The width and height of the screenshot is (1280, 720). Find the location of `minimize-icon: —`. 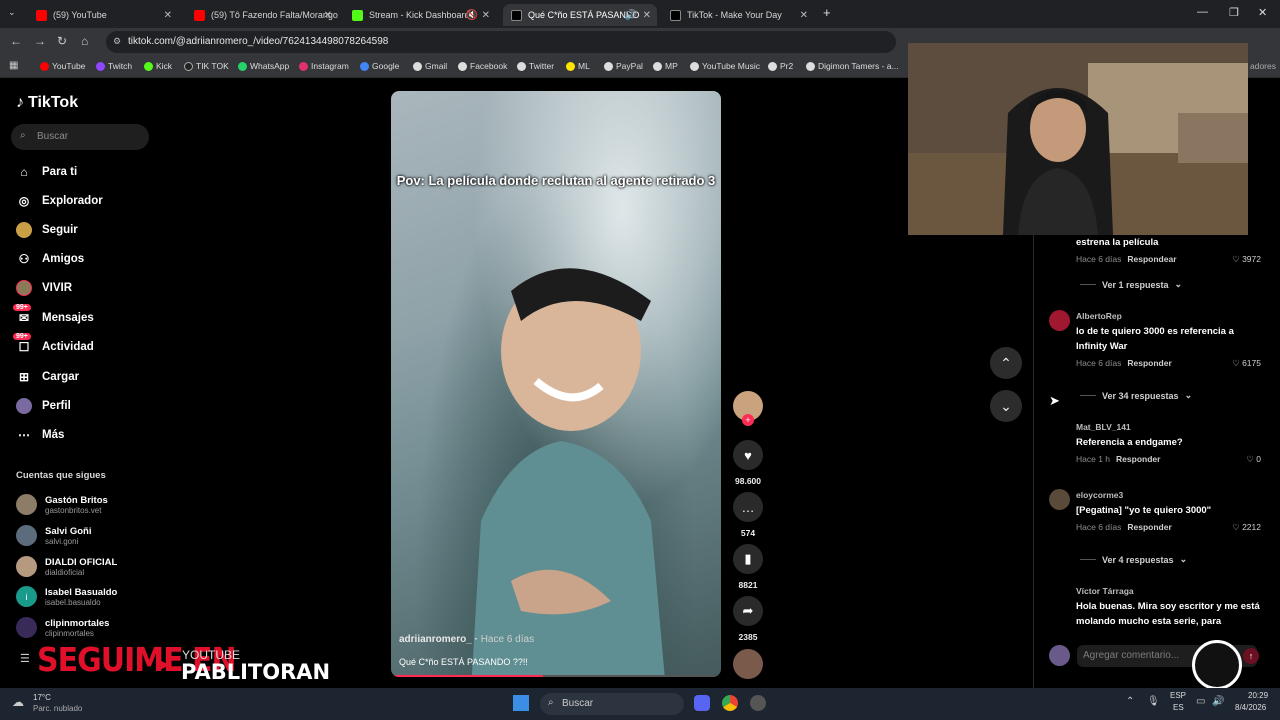

minimize-icon: — is located at coordinates (1202, 12).